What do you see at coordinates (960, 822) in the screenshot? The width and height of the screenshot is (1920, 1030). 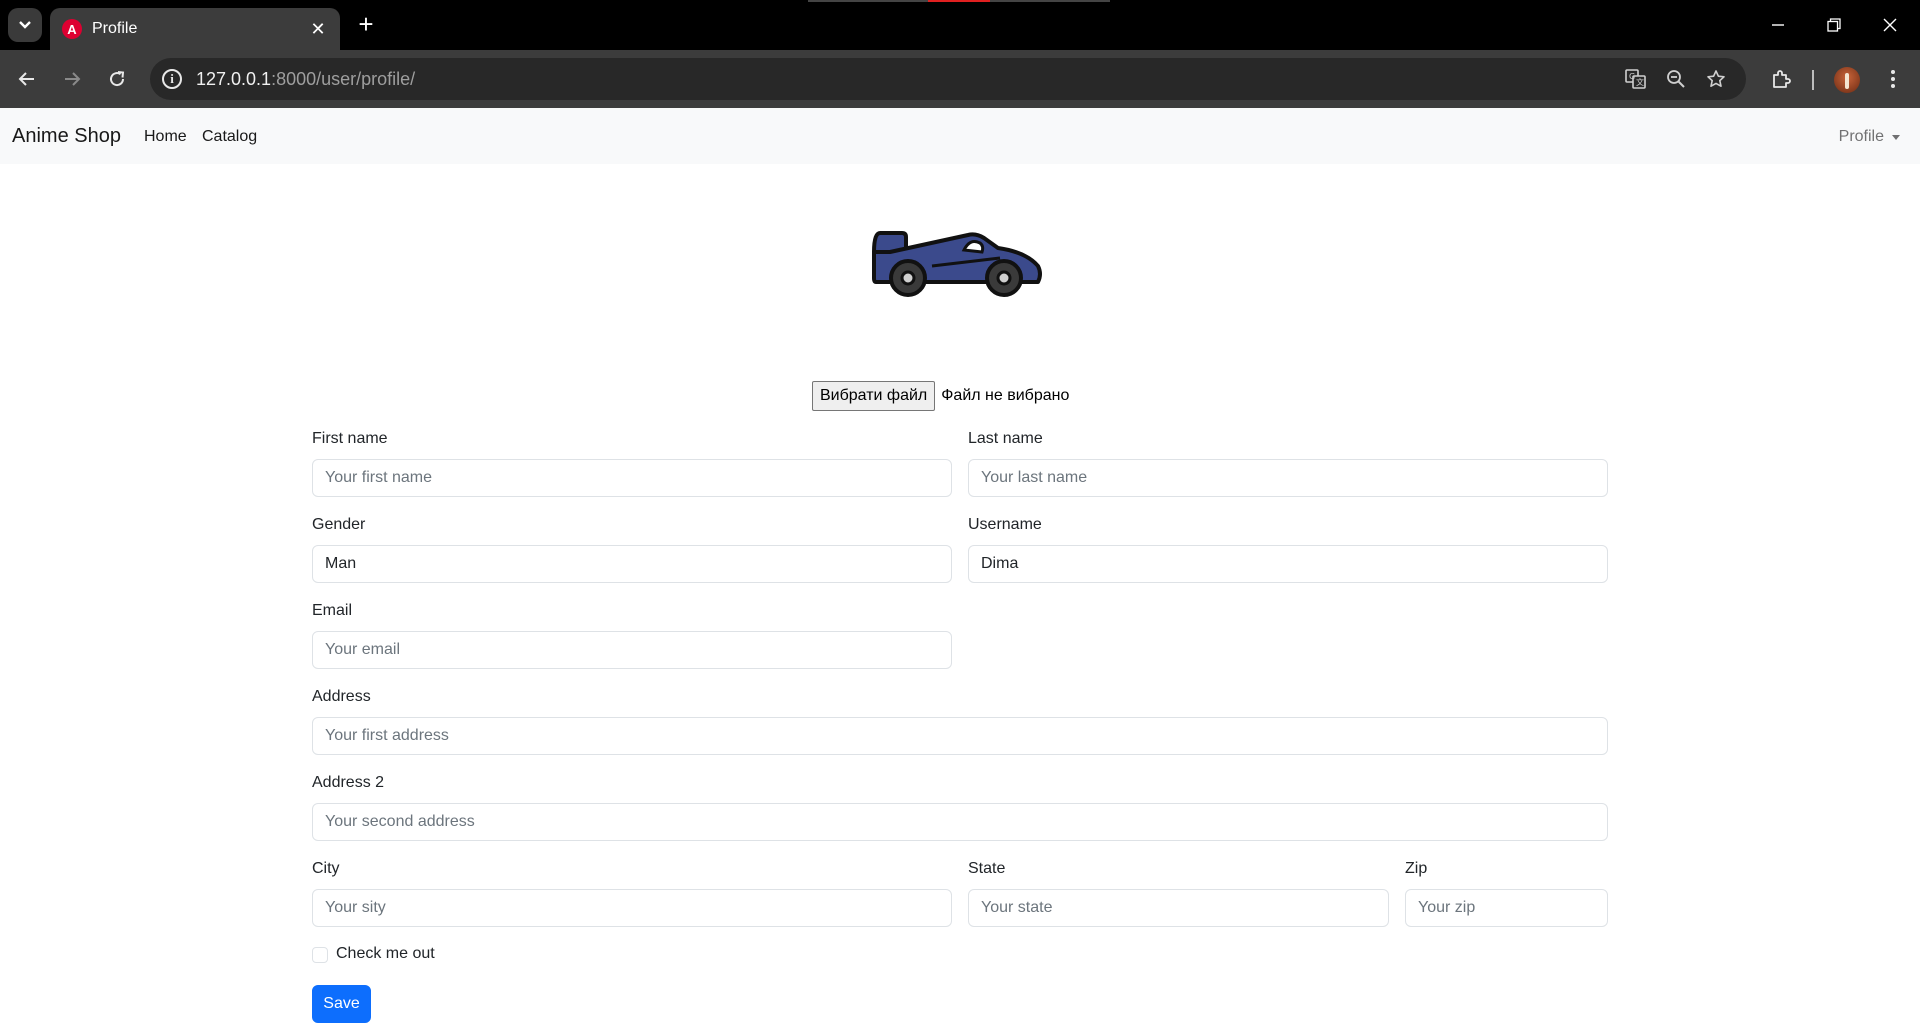 I see `address2-input` at bounding box center [960, 822].